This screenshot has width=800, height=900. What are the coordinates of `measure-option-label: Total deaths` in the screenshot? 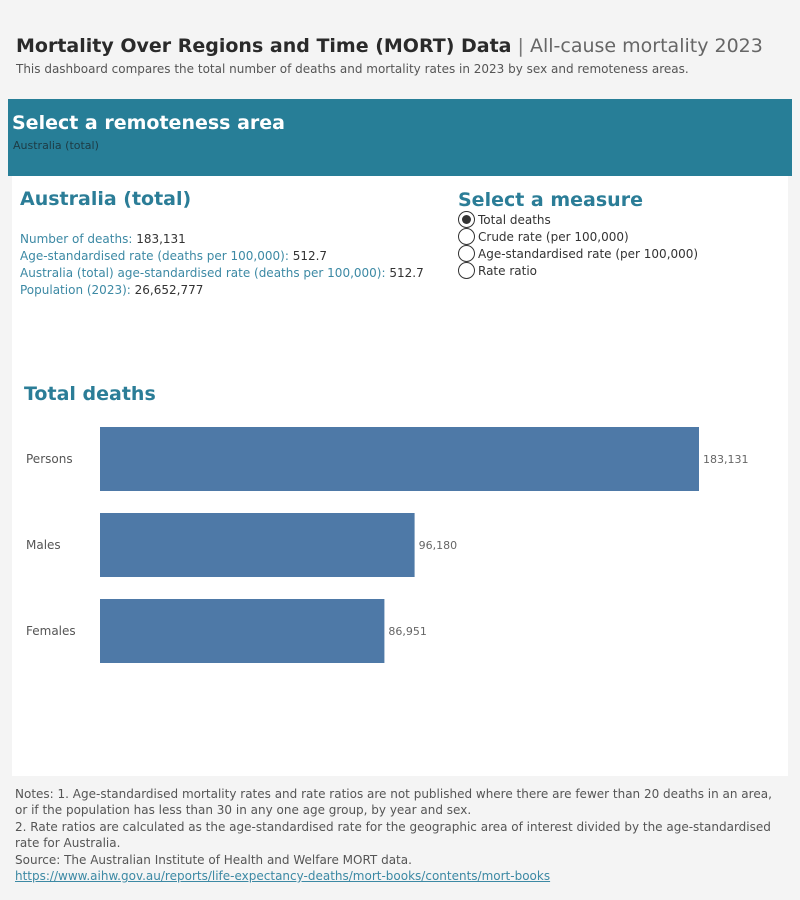 It's located at (514, 219).